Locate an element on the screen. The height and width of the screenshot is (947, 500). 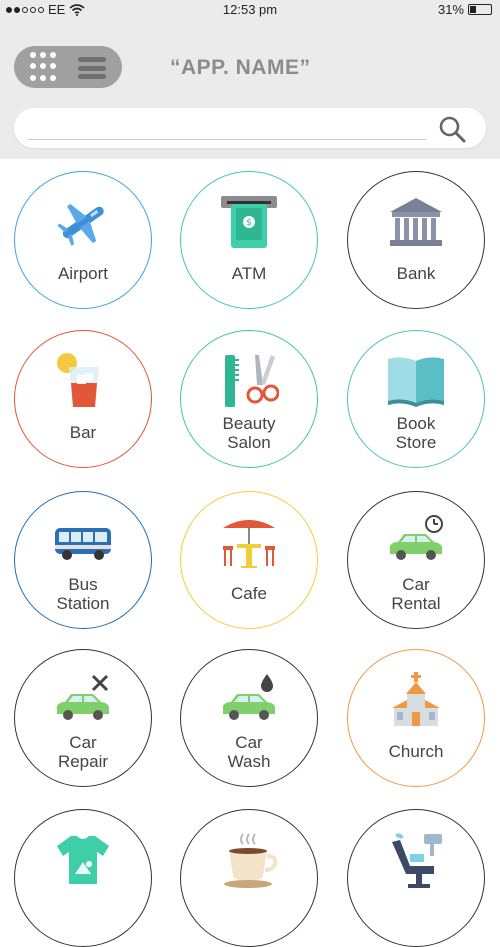
cafe-table-icon is located at coordinates (249, 542).